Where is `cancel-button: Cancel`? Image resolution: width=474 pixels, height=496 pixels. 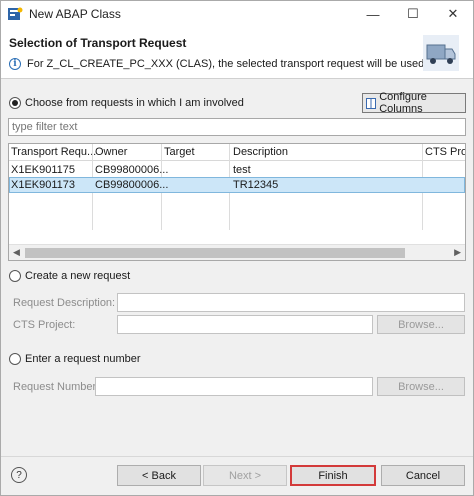
cancel-button: Cancel is located at coordinates (423, 475).